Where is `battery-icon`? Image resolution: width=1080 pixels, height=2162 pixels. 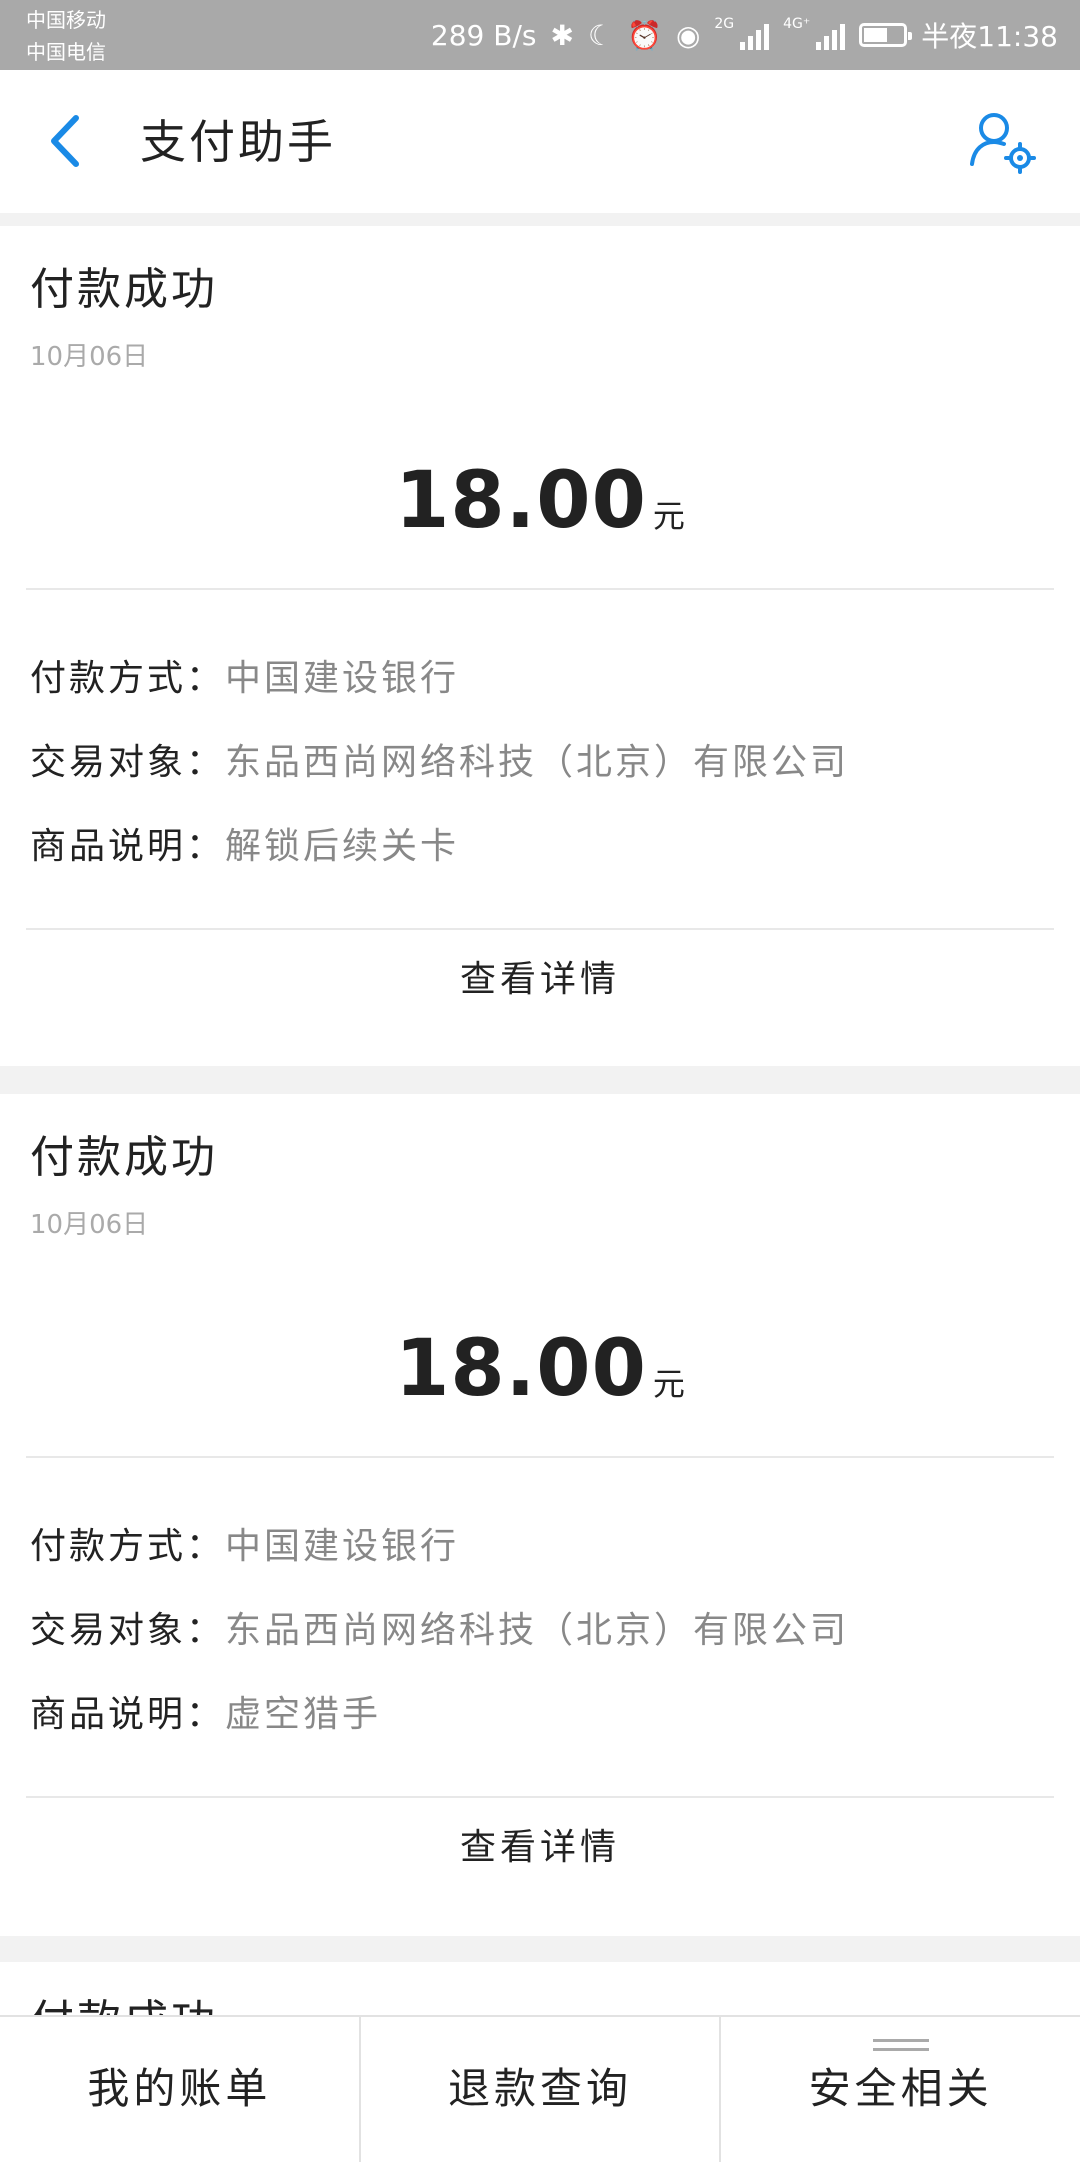 battery-icon is located at coordinates (886, 35).